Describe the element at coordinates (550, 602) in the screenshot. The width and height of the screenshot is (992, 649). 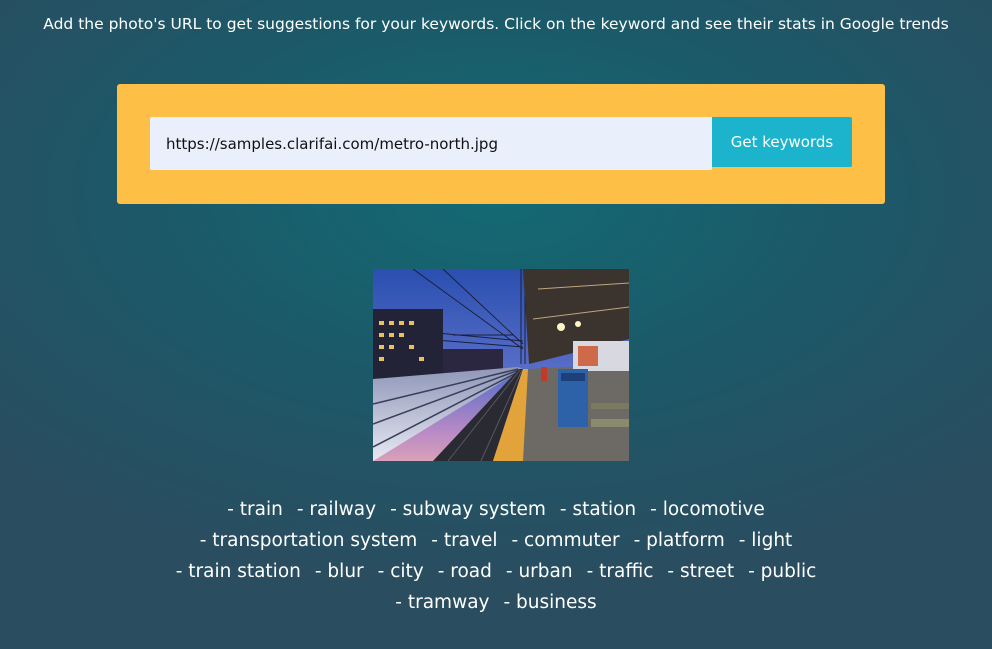
I see `keyword-link: - business` at that location.